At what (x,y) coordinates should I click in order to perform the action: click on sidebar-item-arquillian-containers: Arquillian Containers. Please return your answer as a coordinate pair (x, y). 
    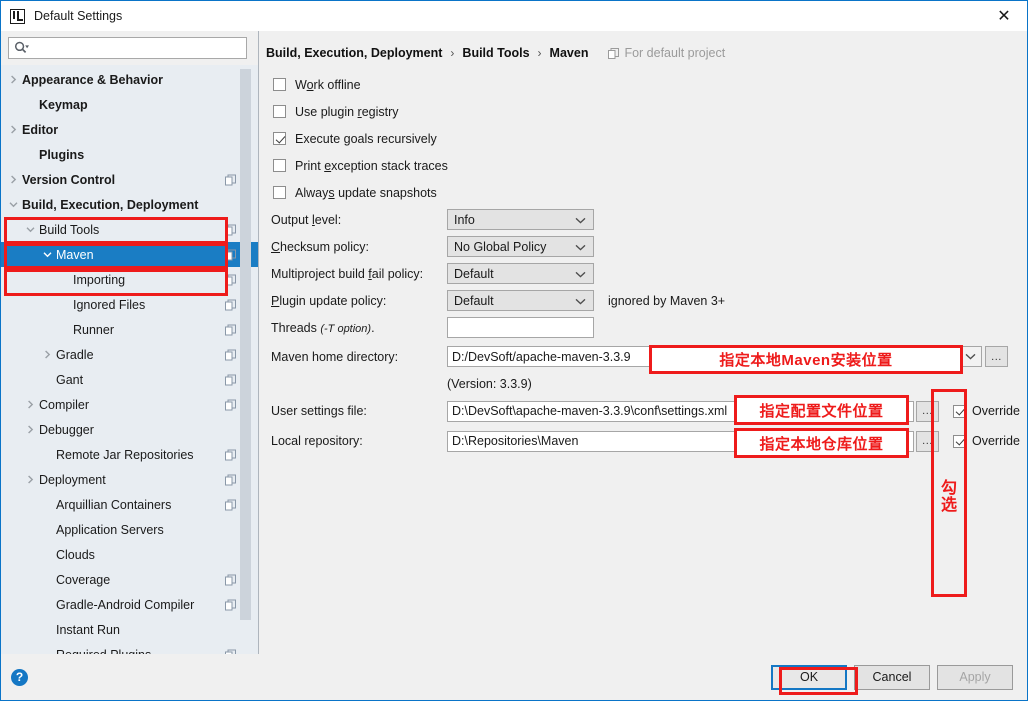
    Looking at the image, I should click on (129, 504).